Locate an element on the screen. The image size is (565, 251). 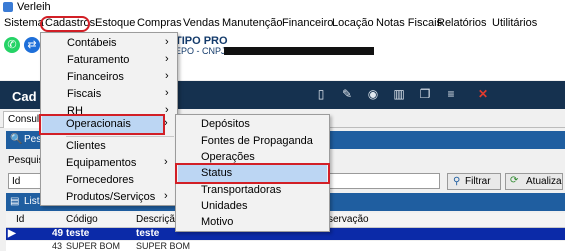
search-field-id: Id is located at coordinates (16, 181).